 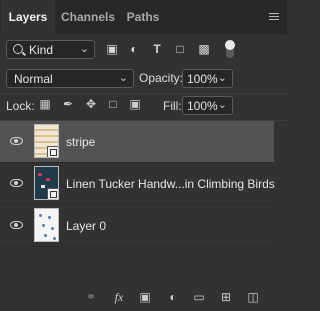 I want to click on smart-object-filter-icon: ▩, so click(x=204, y=49).